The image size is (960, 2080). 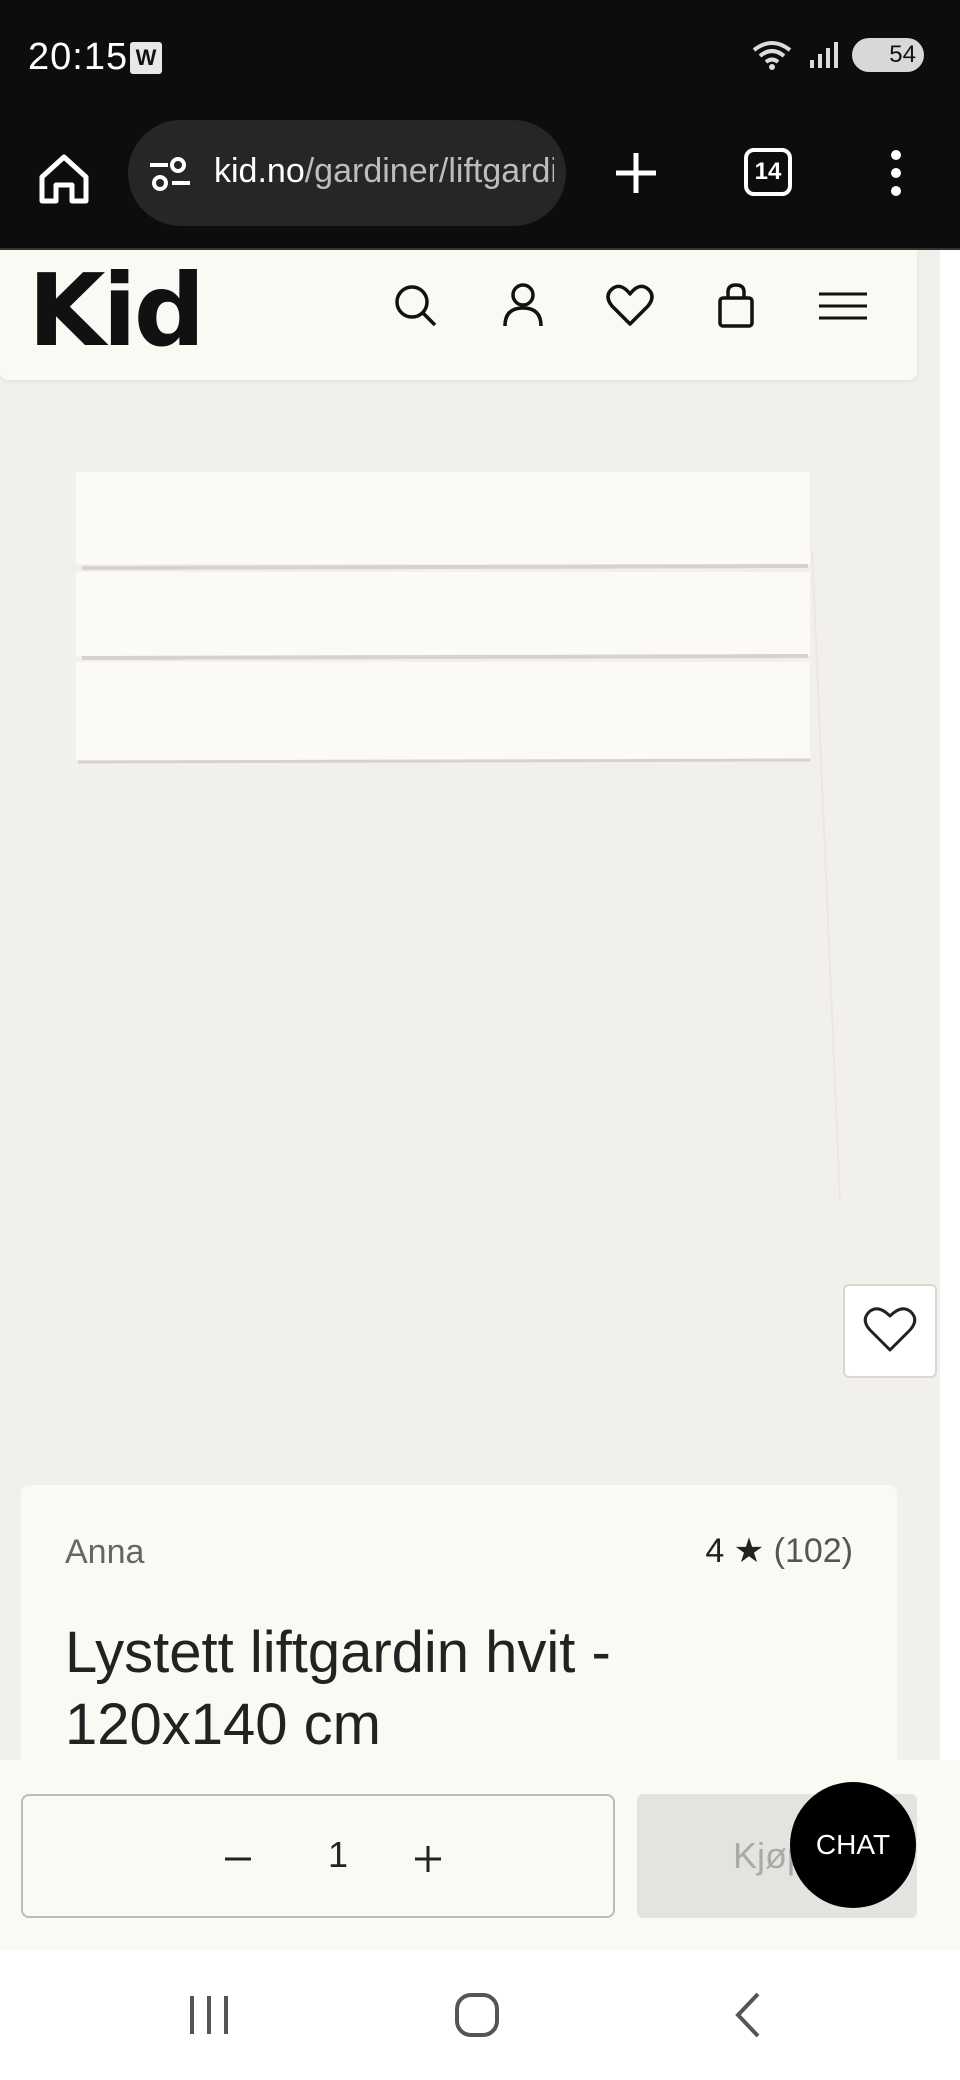 I want to click on shopping-bag-icon, so click(x=736, y=305).